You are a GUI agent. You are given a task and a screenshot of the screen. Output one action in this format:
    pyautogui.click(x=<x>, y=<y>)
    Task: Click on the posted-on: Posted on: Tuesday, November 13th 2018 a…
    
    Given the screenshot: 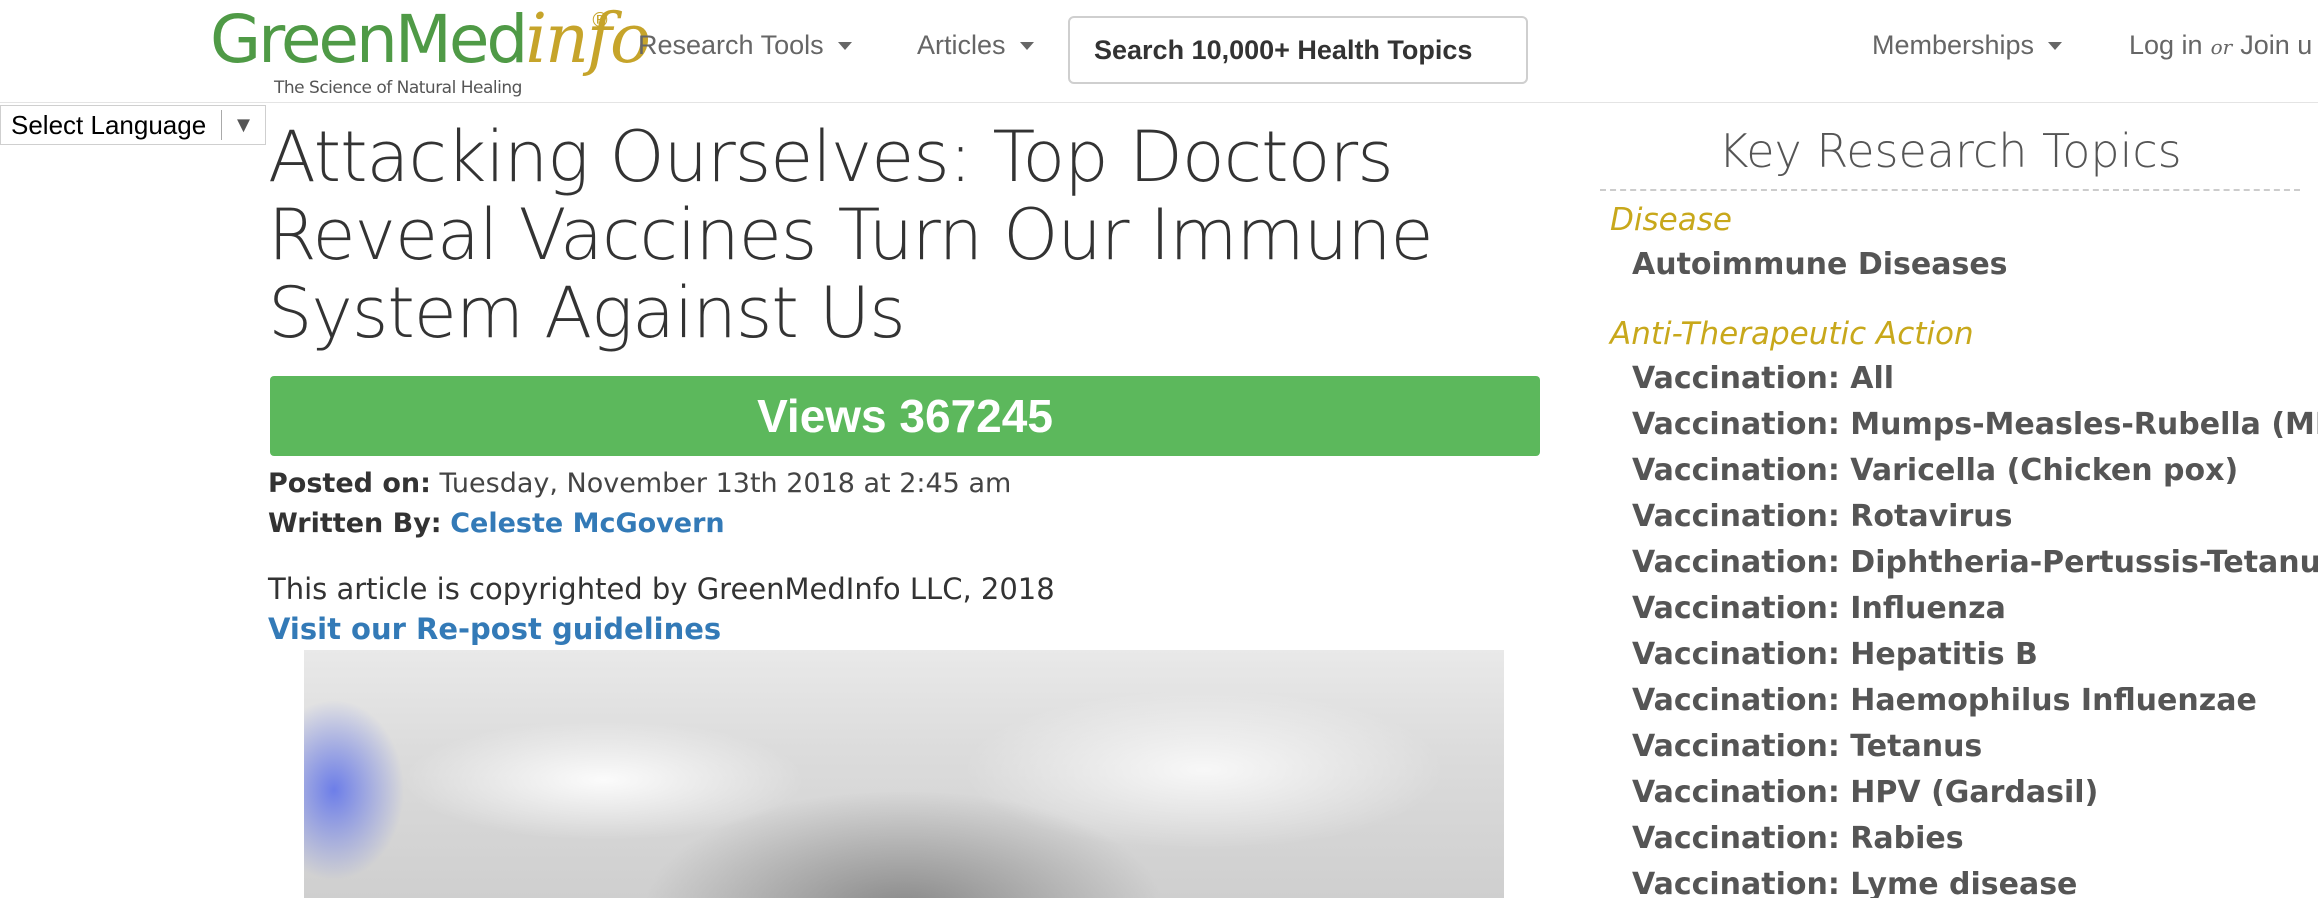 What is the action you would take?
    pyautogui.click(x=639, y=483)
    